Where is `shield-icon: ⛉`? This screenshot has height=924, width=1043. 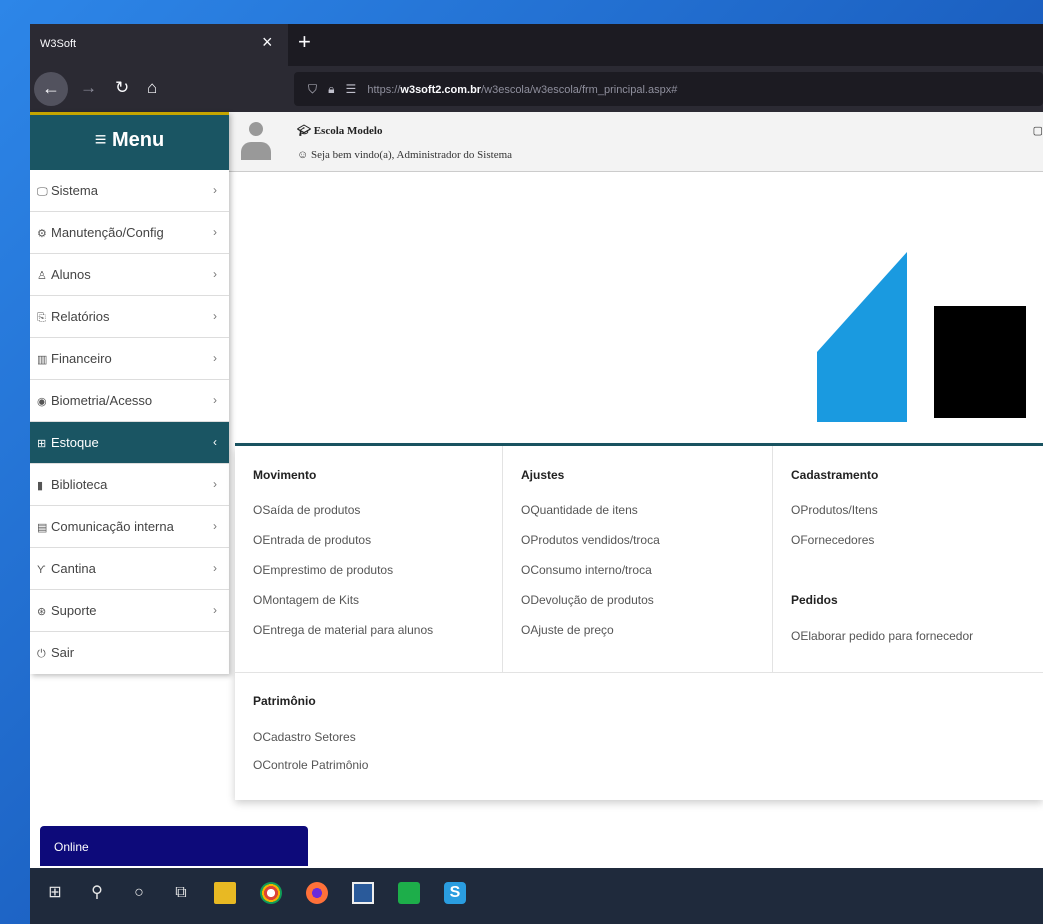
shield-icon: ⛉ is located at coordinates (313, 89).